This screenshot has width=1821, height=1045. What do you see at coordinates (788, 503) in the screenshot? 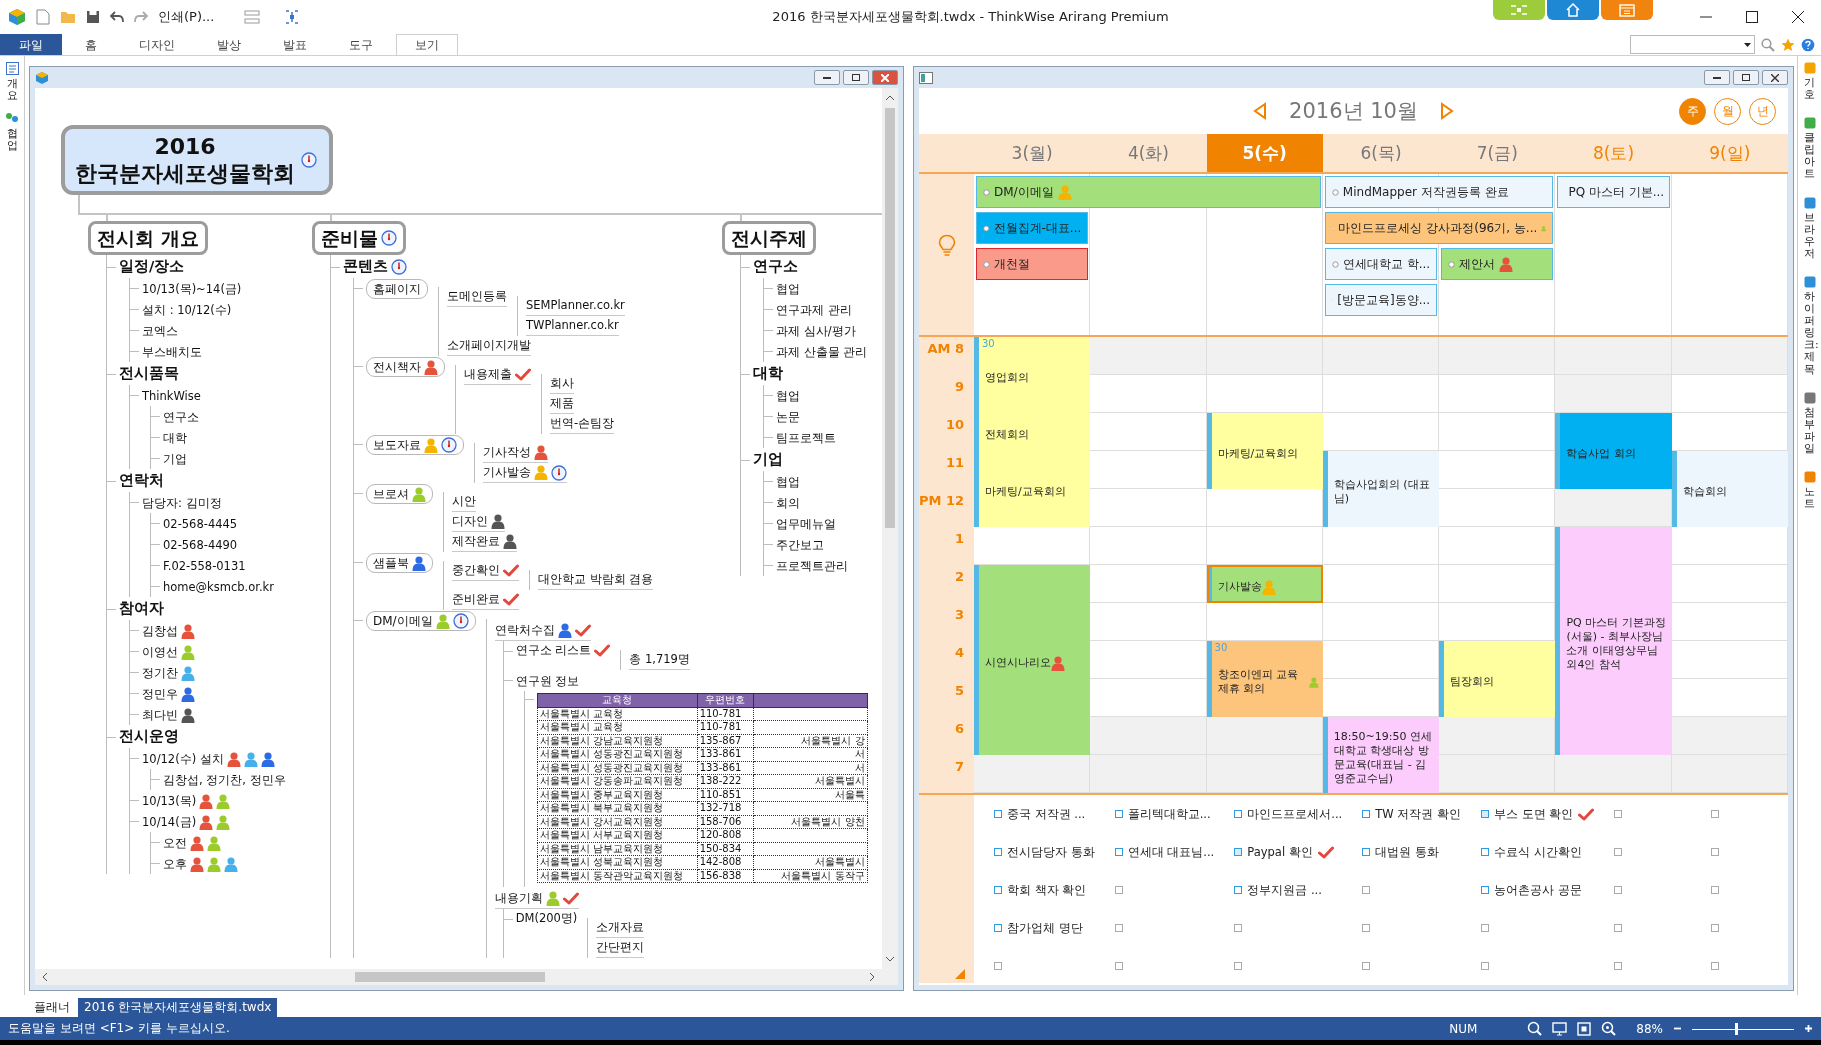
I see `node-label: 회의` at bounding box center [788, 503].